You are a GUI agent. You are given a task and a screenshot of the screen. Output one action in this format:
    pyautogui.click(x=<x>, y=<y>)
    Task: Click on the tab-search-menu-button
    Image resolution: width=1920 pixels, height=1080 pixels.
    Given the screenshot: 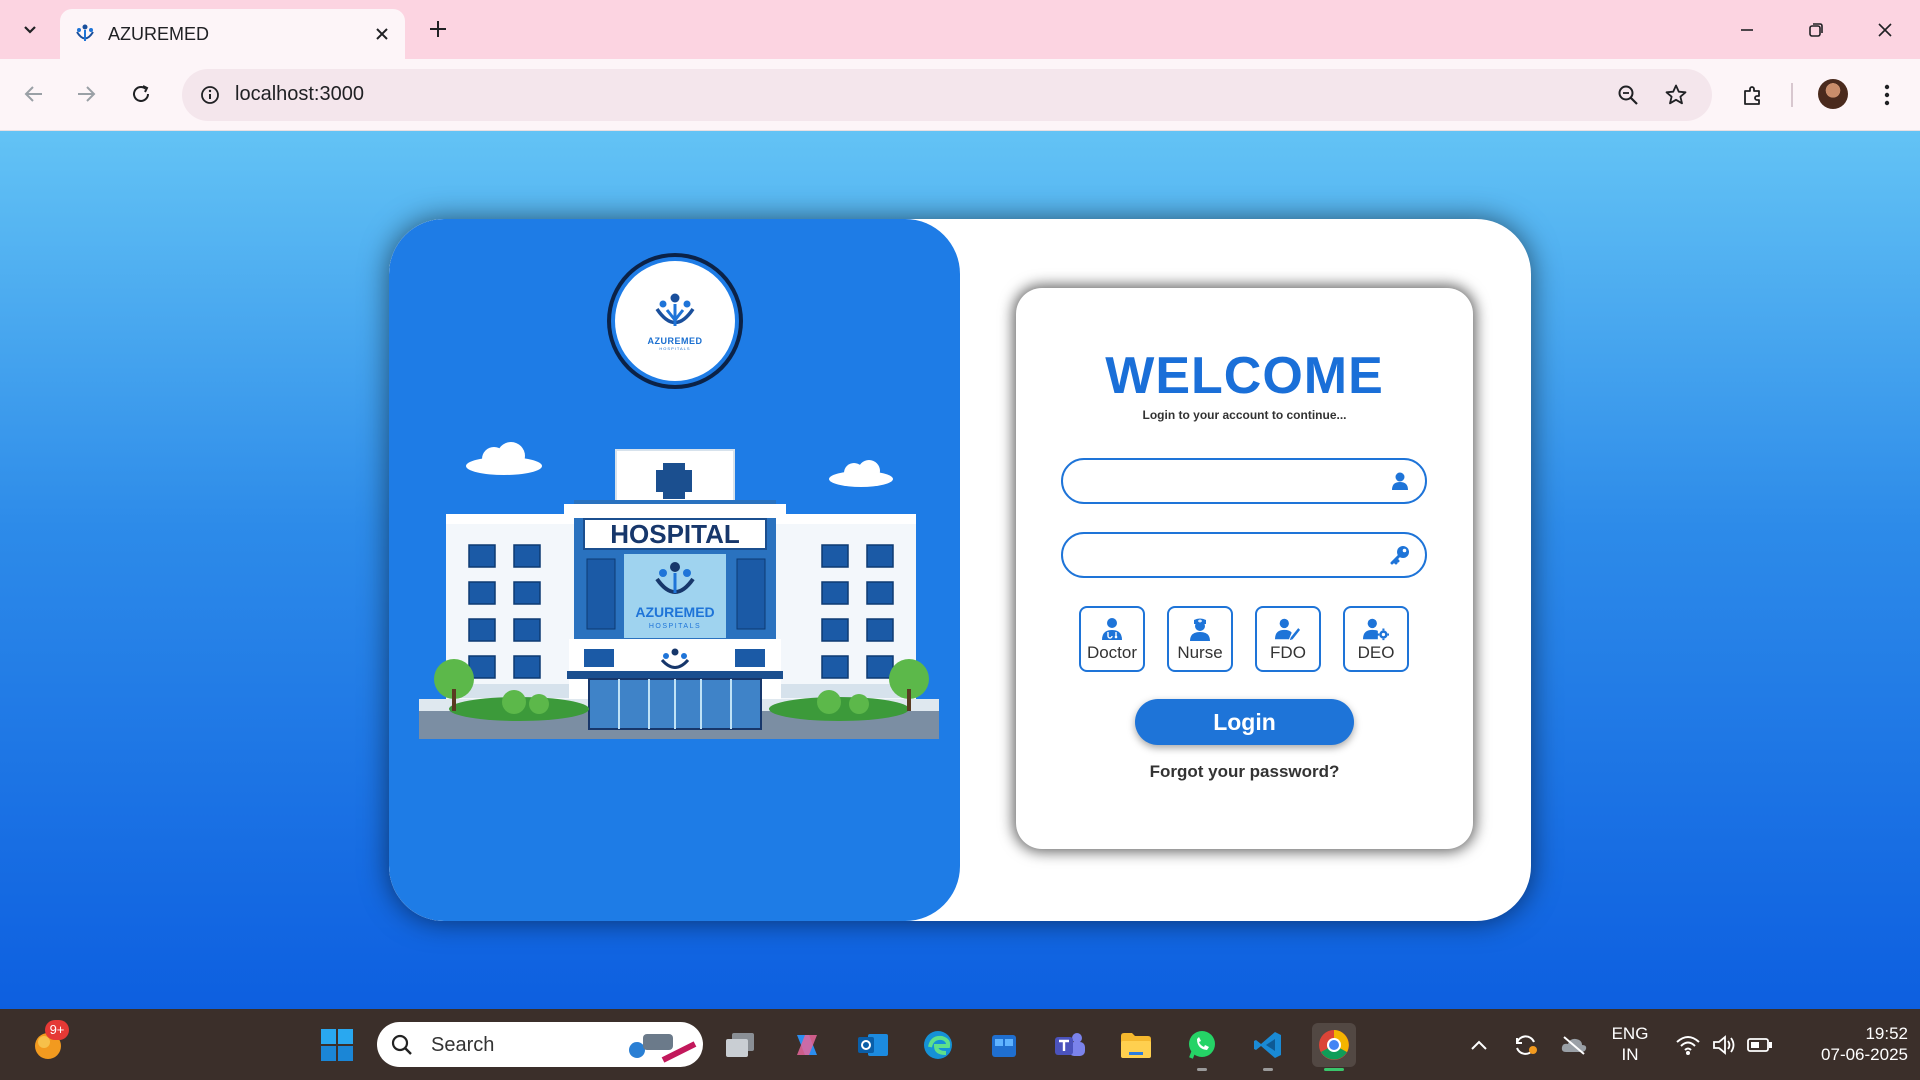 What is the action you would take?
    pyautogui.click(x=30, y=29)
    